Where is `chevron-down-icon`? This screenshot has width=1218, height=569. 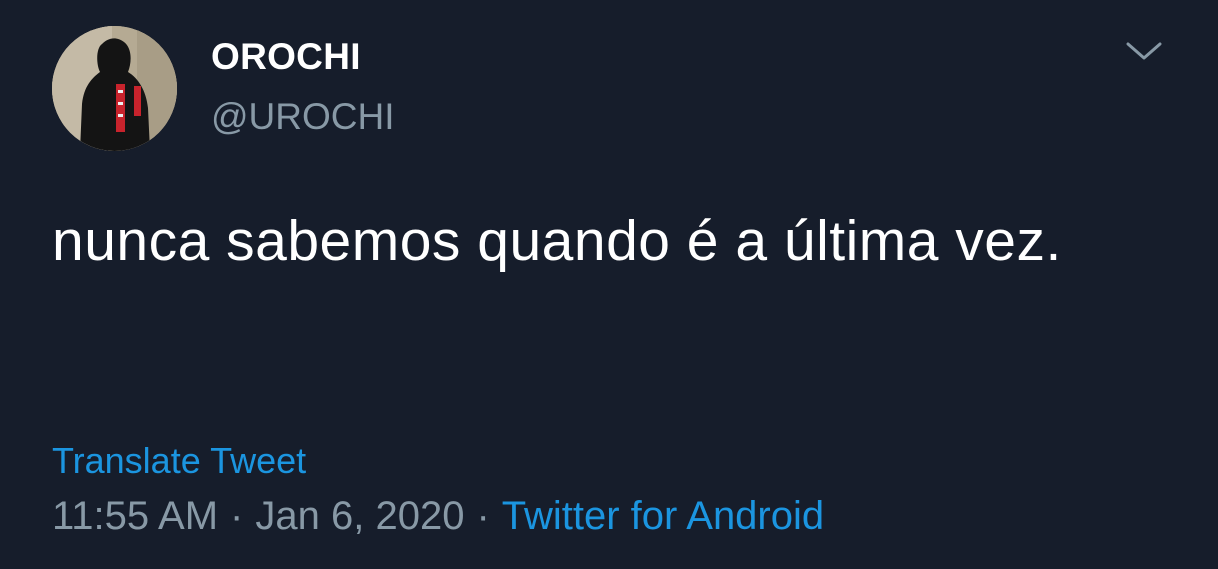
chevron-down-icon is located at coordinates (1144, 51).